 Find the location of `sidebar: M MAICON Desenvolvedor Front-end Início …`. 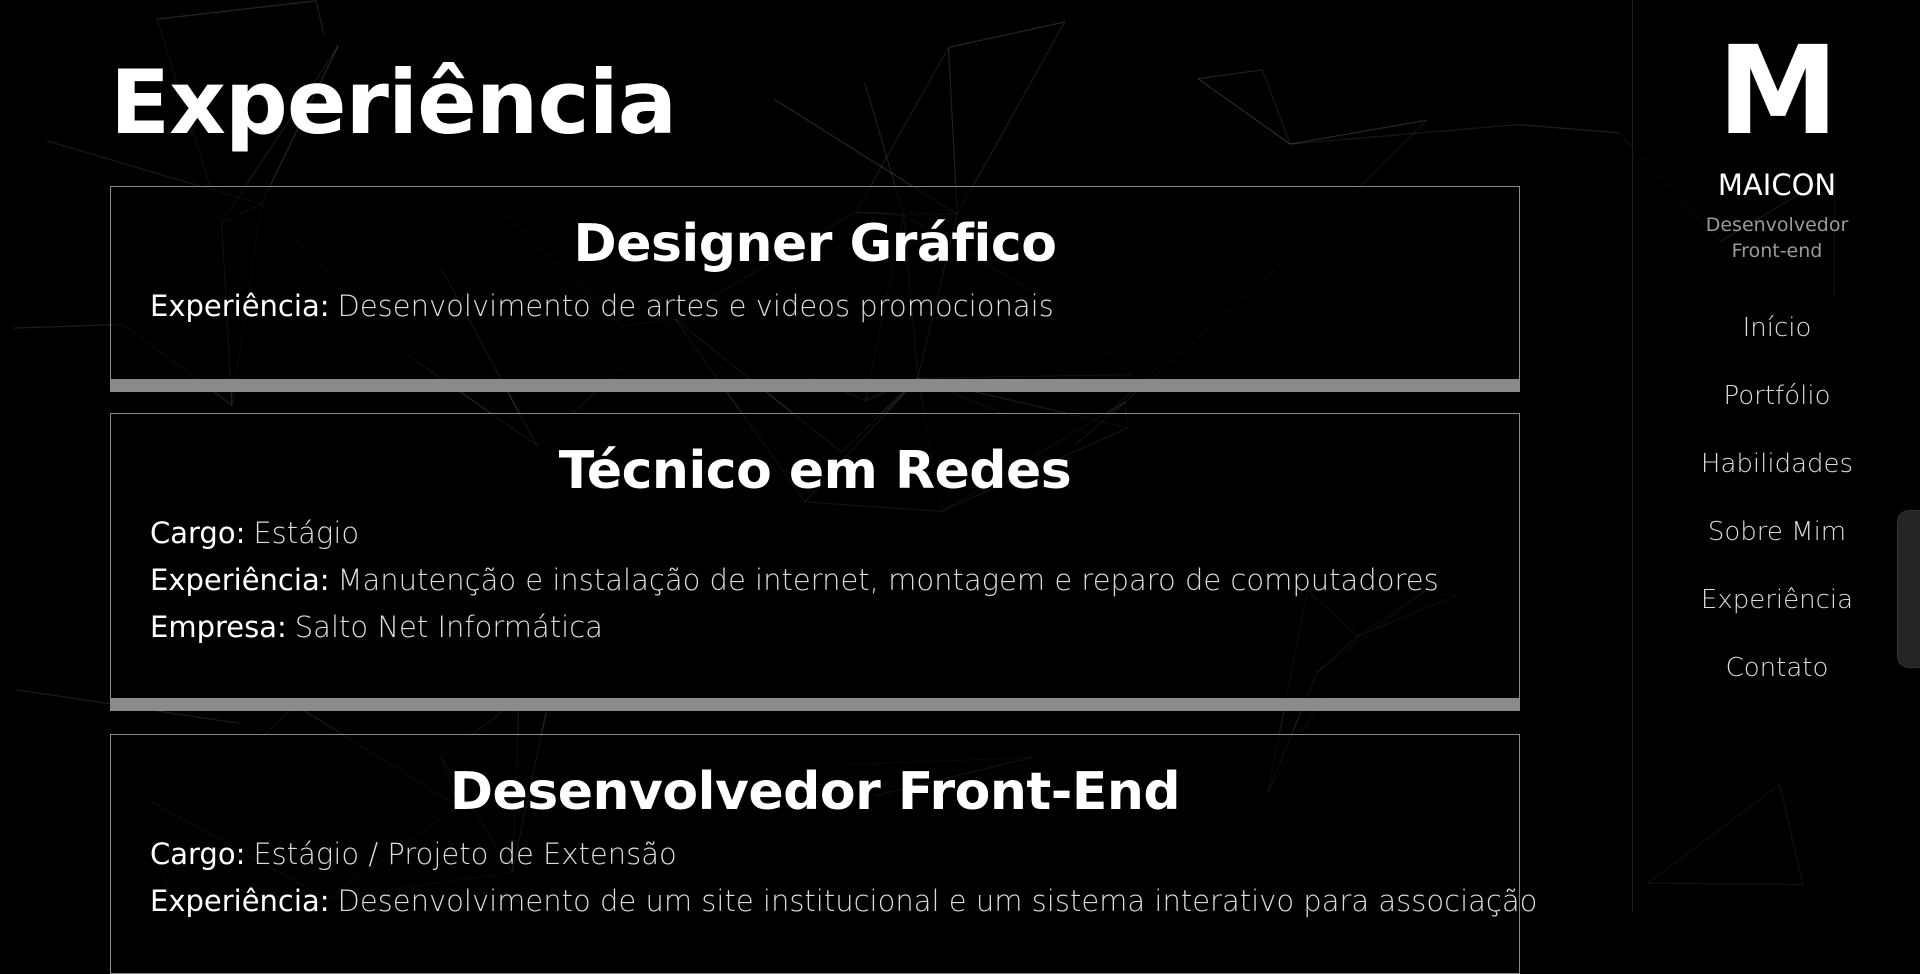

sidebar: M MAICON Desenvolvedor Front-end Início … is located at coordinates (1776, 456).